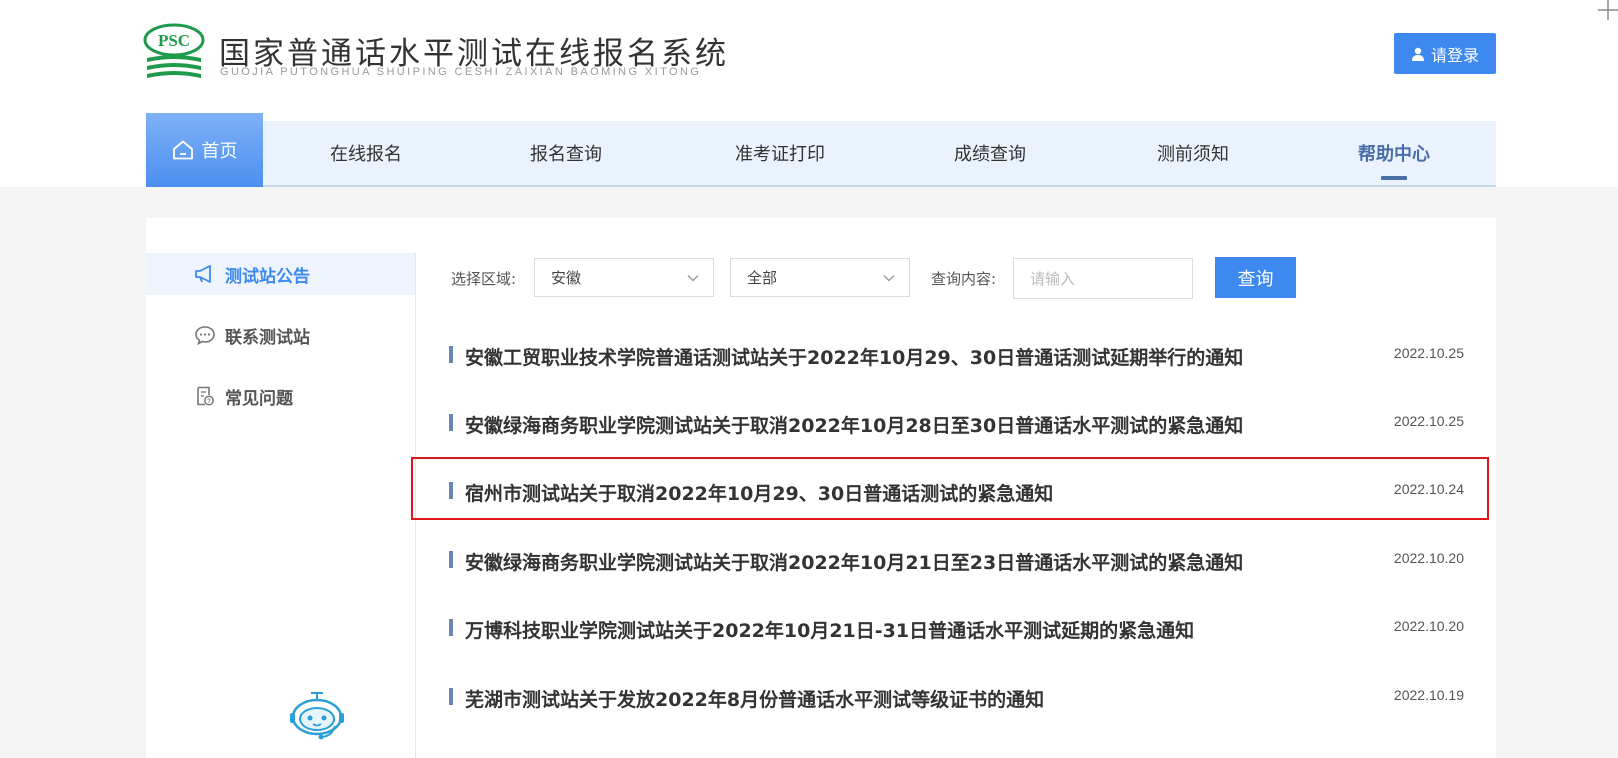  I want to click on notice-date: 2022.10.24, so click(1428, 489).